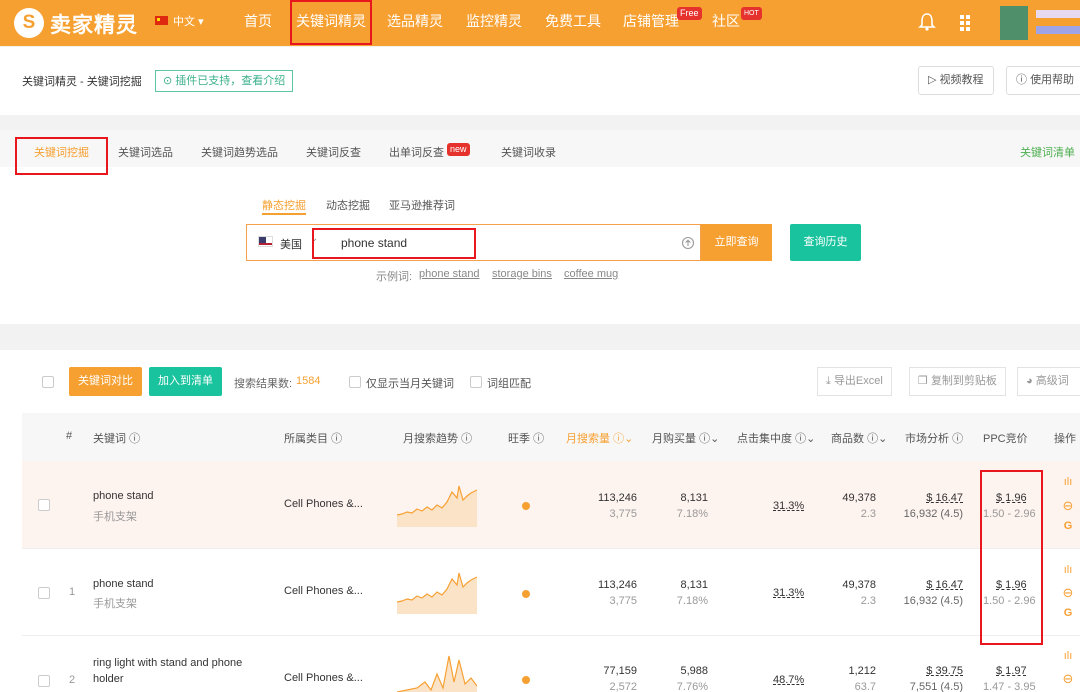 Image resolution: width=1080 pixels, height=692 pixels. I want to click on avatar, so click(1014, 23).